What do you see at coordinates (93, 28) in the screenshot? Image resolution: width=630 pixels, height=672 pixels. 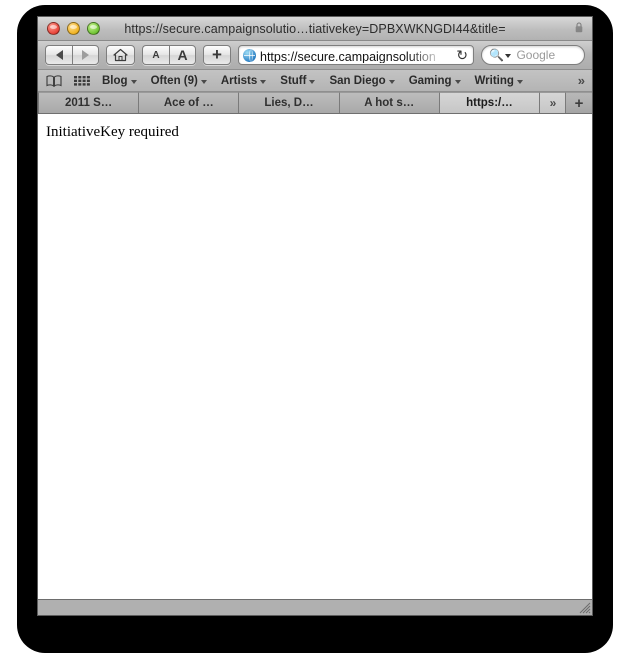 I see `zoom-button` at bounding box center [93, 28].